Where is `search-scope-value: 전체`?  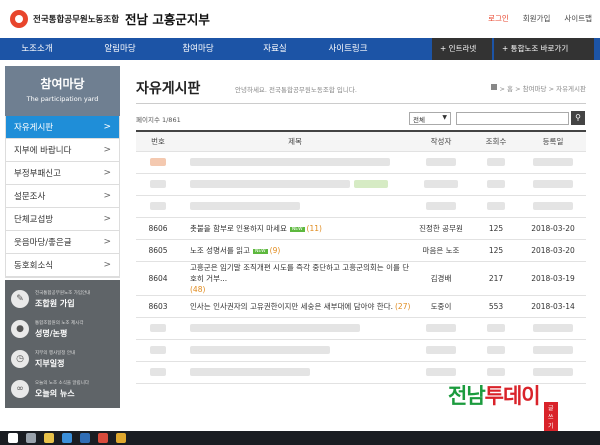 search-scope-value: 전체 is located at coordinates (419, 120).